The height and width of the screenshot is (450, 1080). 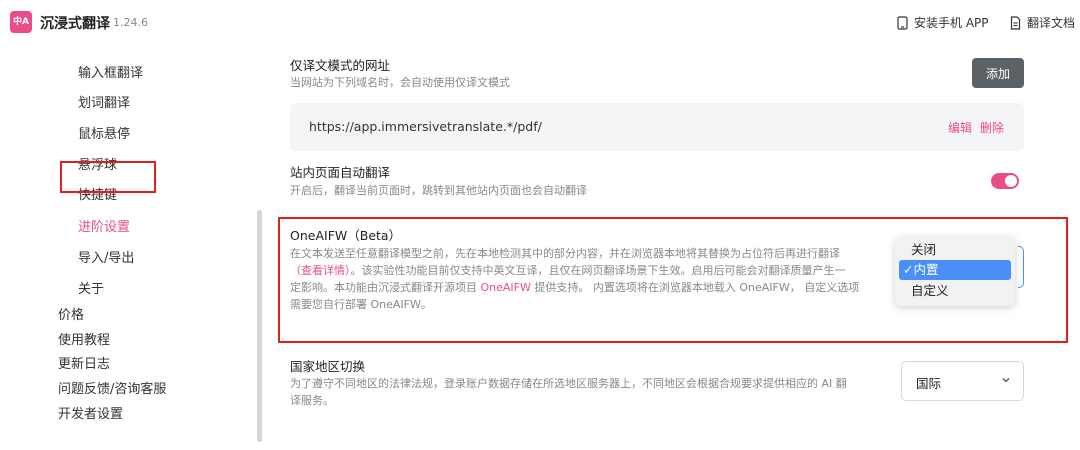 I want to click on chevron-down-icon, so click(x=1006, y=380).